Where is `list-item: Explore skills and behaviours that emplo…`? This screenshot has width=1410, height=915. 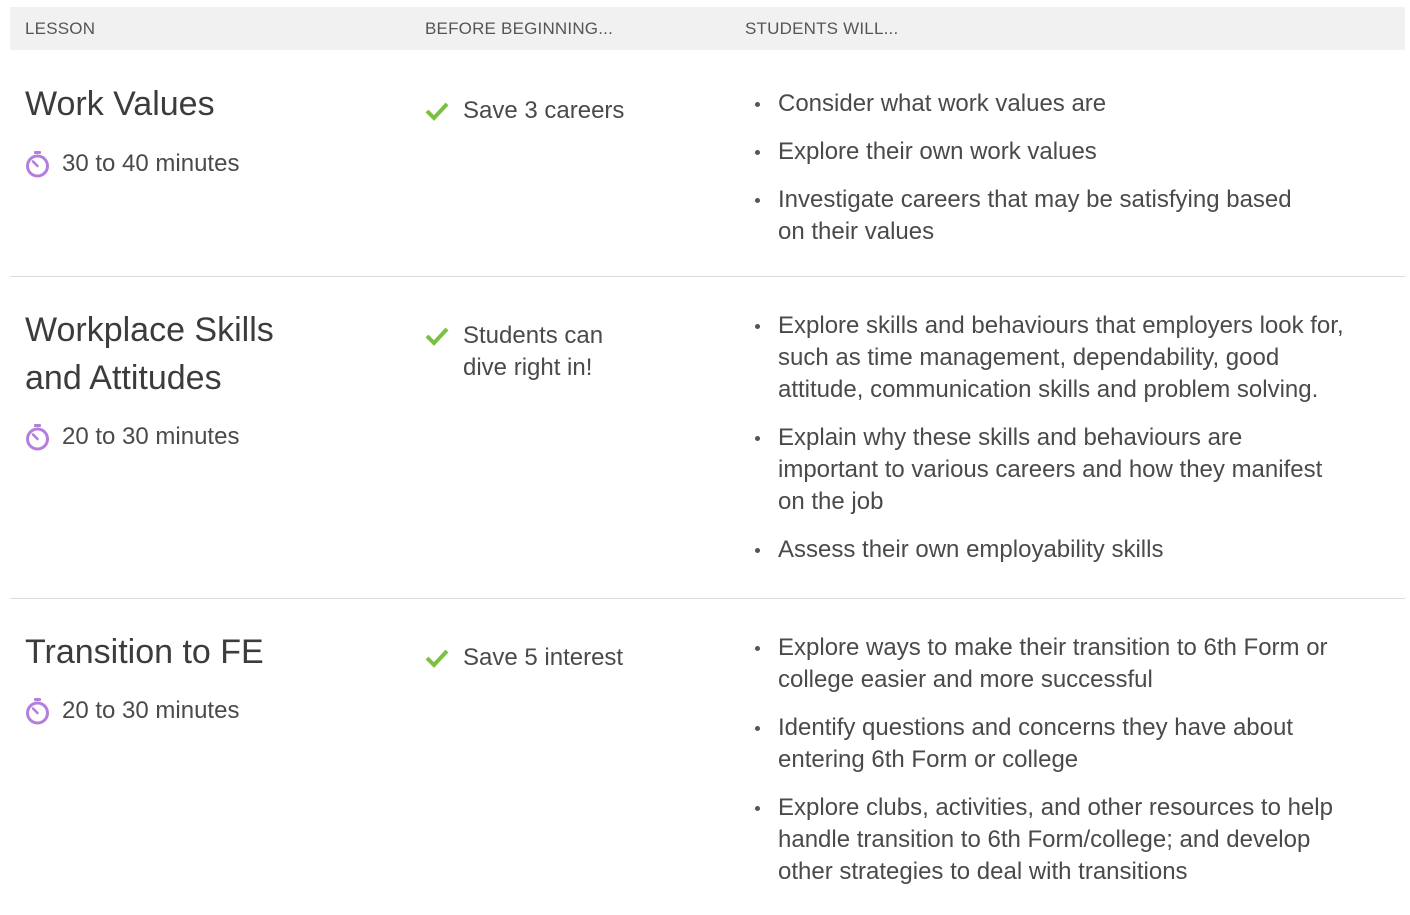
list-item: Explore skills and behaviours that emplo… is located at coordinates (1073, 358).